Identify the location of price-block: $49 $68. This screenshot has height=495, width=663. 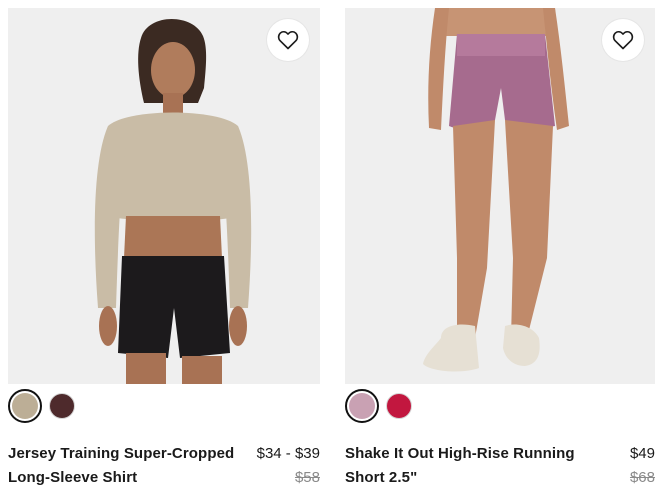
(642, 466).